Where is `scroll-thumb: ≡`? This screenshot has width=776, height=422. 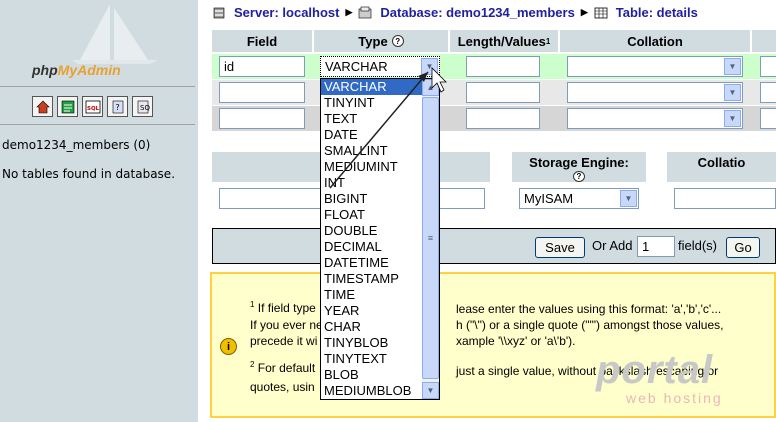
scroll-thumb: ≡ is located at coordinates (430, 238).